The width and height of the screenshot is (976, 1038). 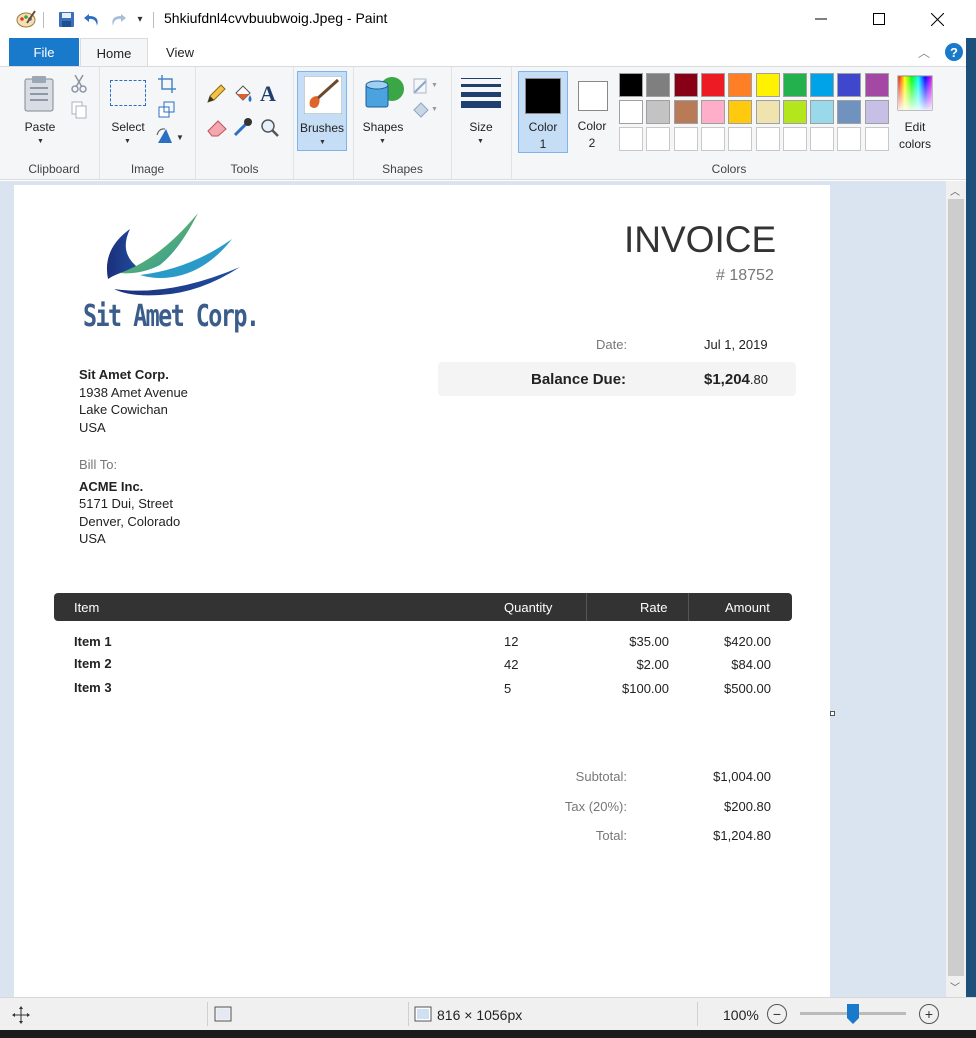 What do you see at coordinates (180, 52) in the screenshot?
I see `tab-view: View` at bounding box center [180, 52].